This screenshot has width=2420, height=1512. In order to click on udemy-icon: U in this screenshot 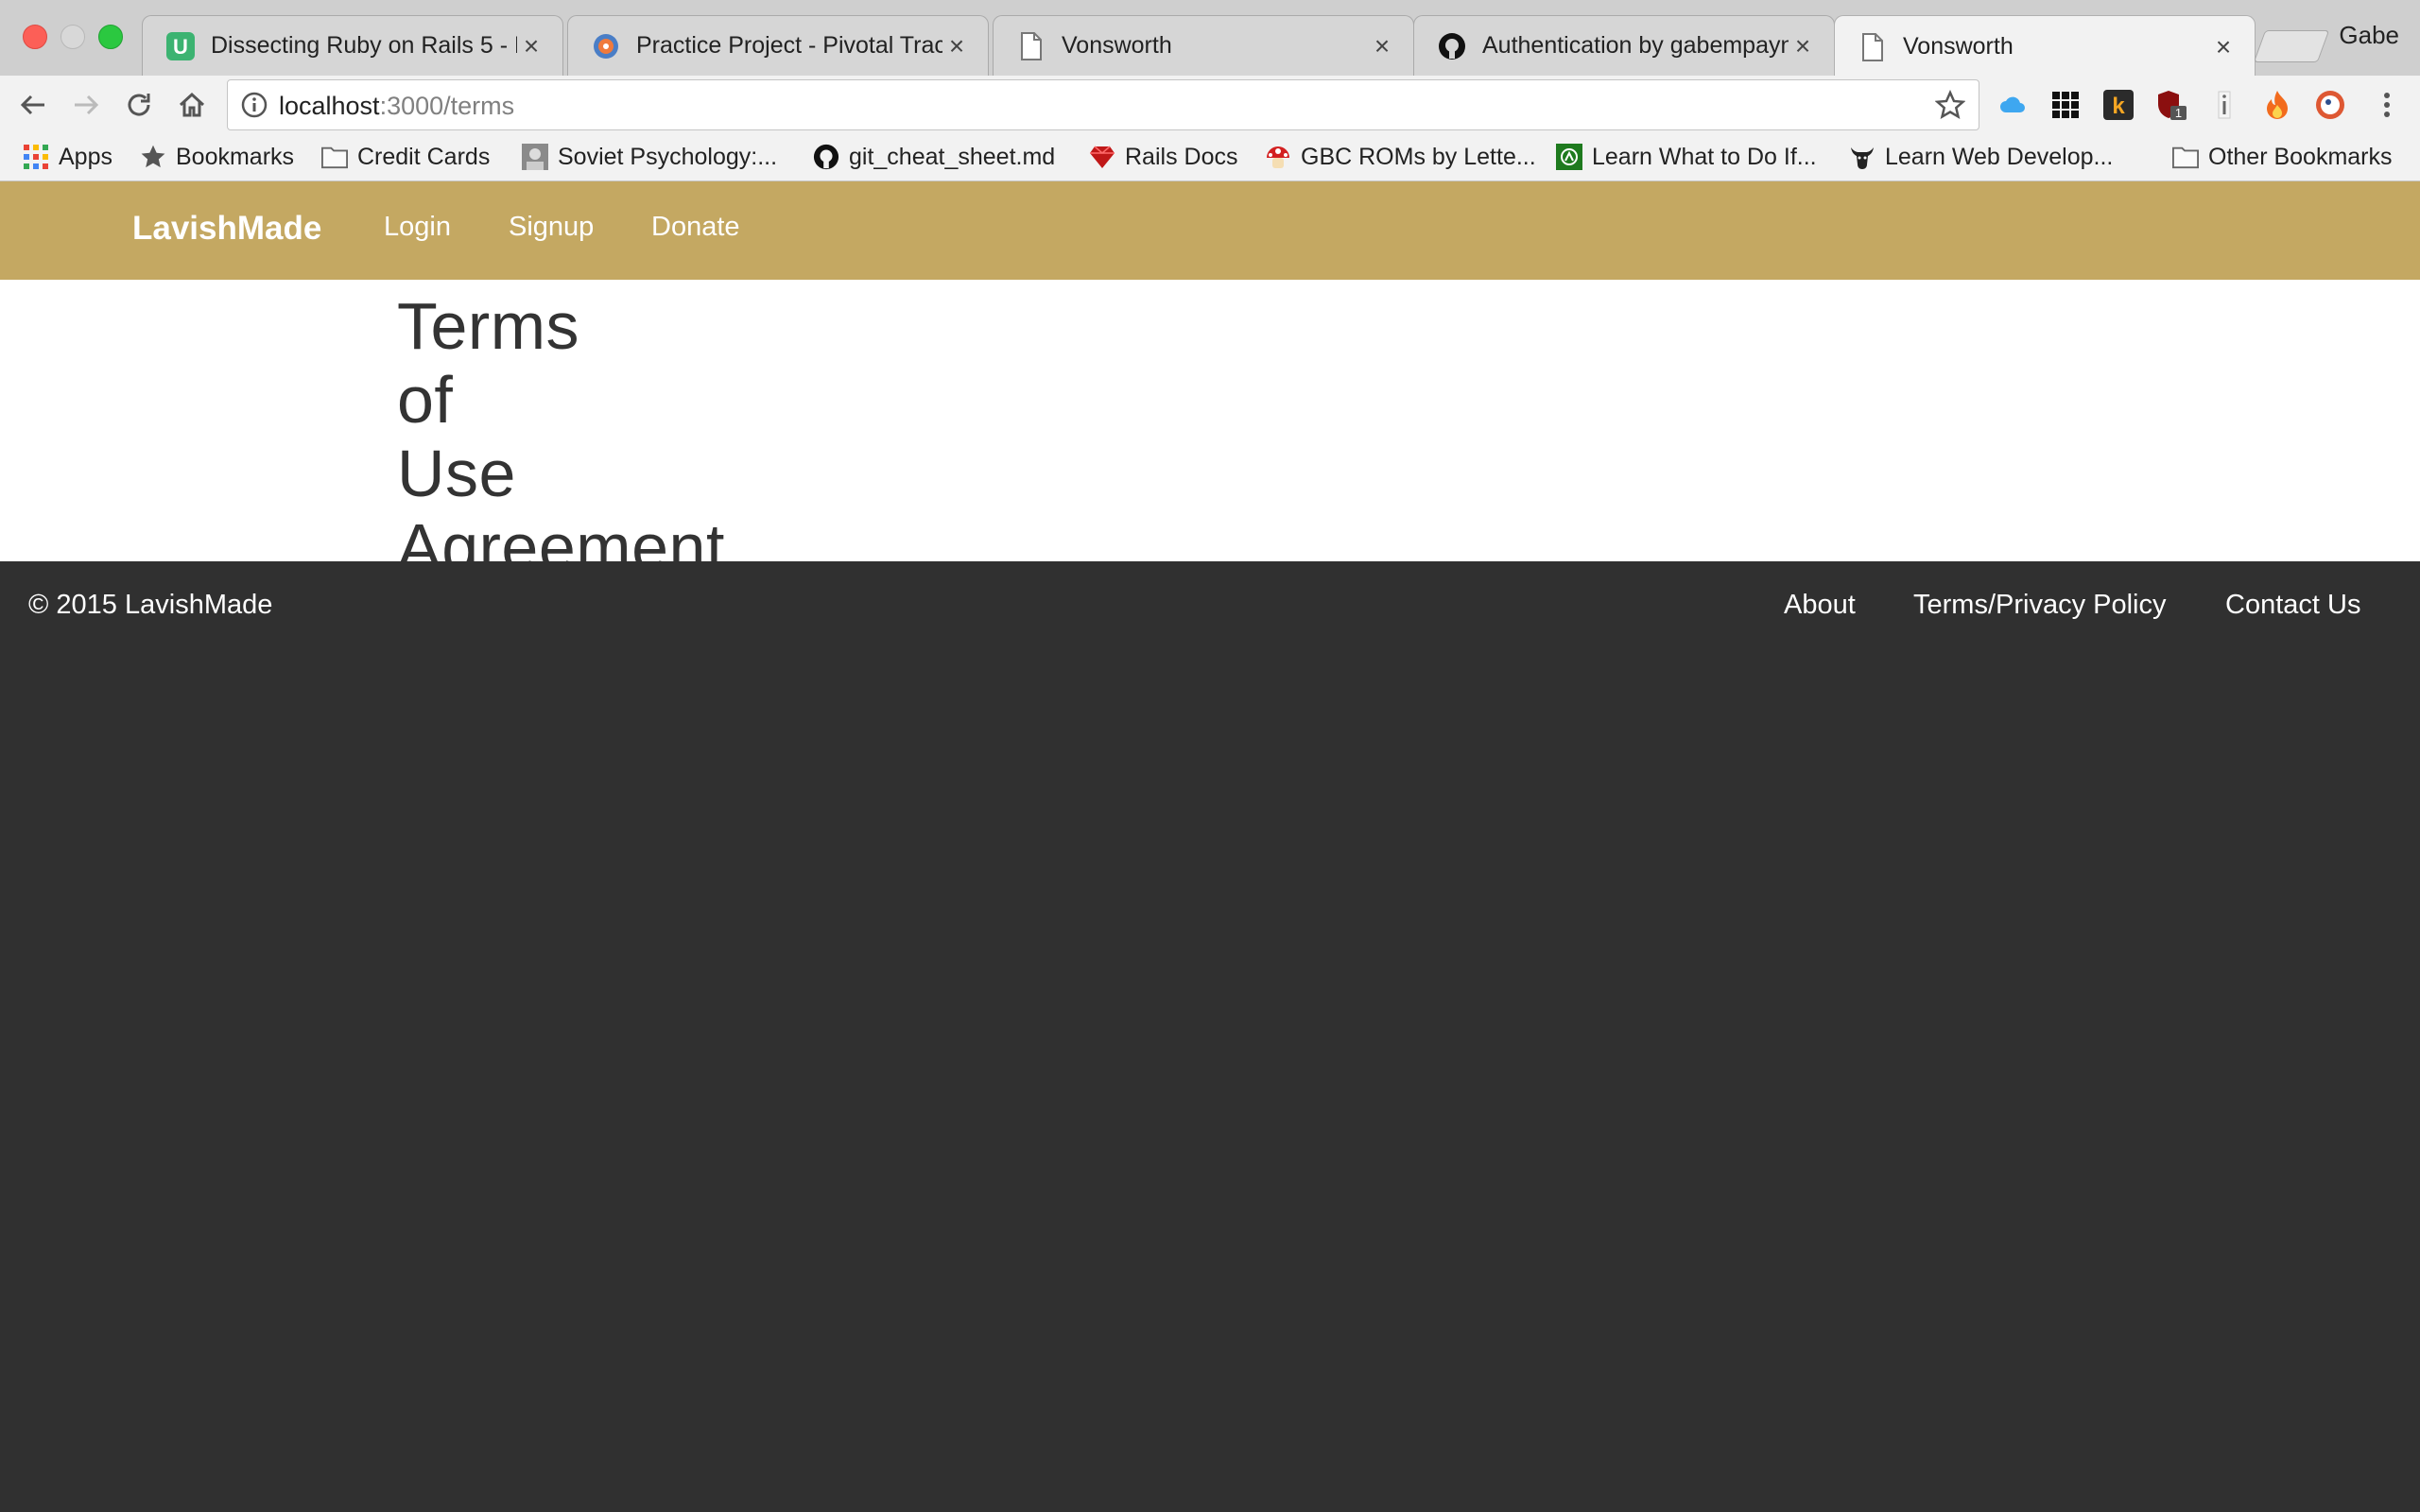, I will do `click(180, 46)`.